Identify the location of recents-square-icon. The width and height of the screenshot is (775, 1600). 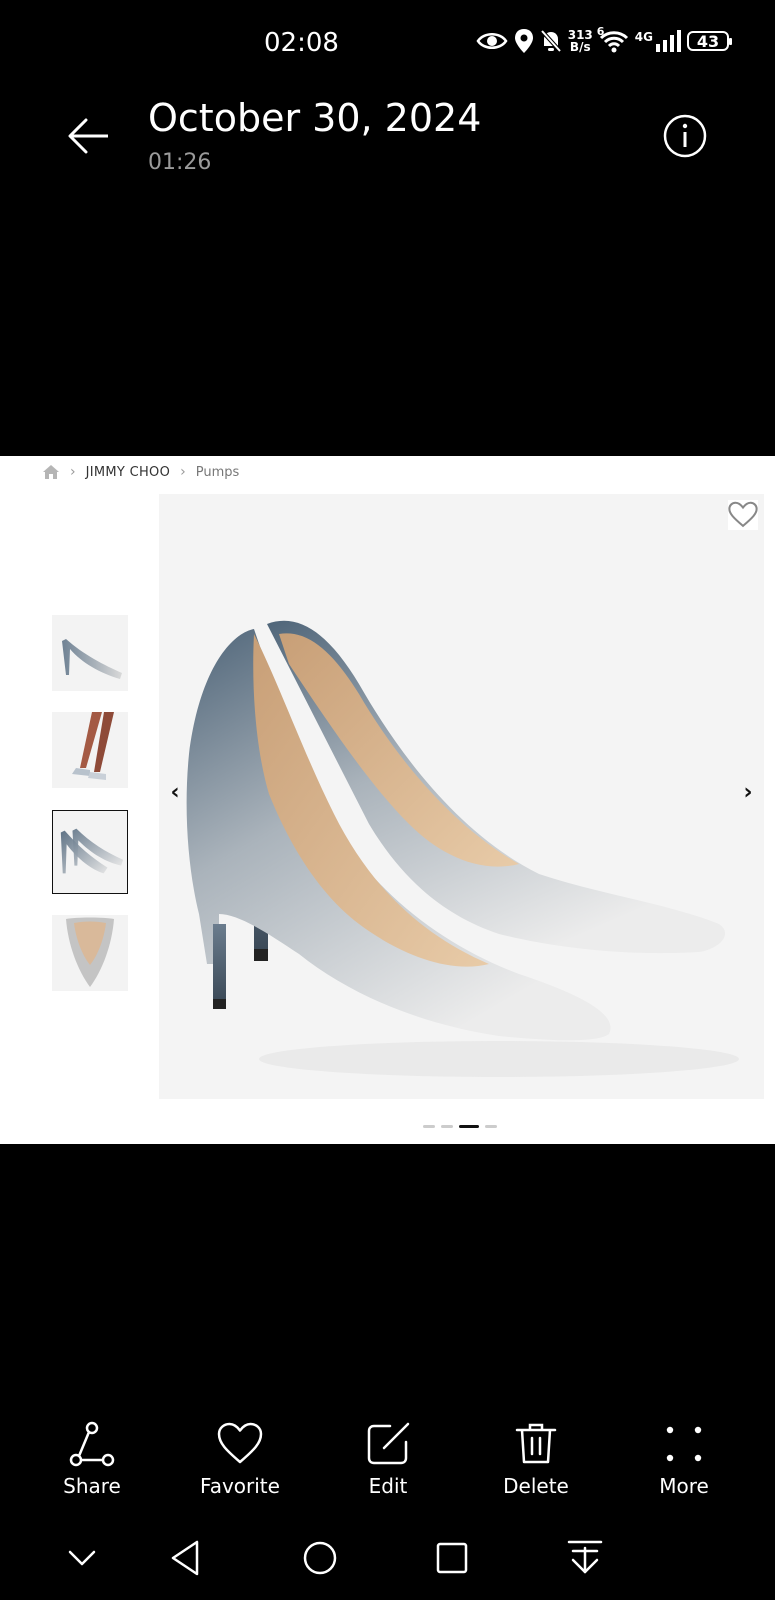
(452, 1558).